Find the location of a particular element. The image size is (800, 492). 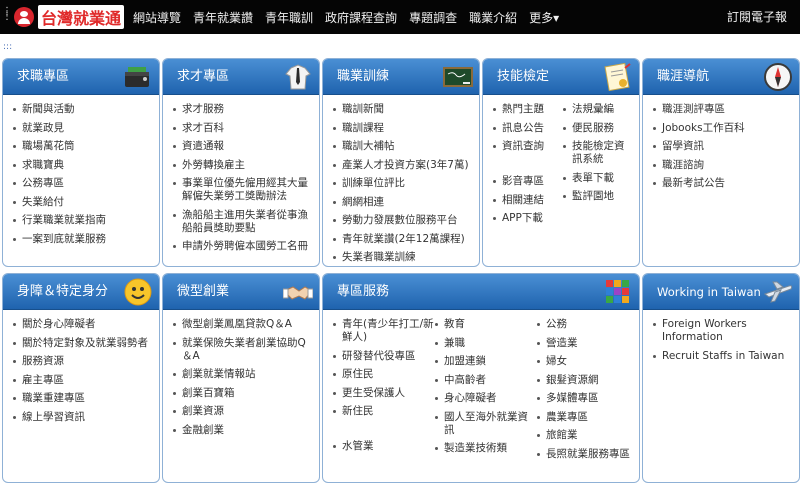

logo-person-icon is located at coordinates (24, 17).